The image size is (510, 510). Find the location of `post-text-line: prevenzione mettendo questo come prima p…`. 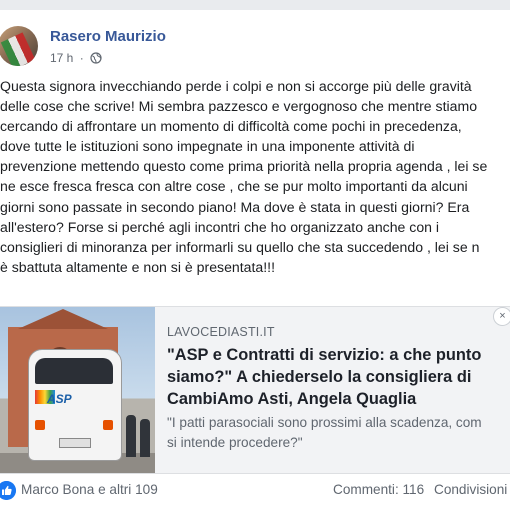

post-text-line: prevenzione mettendo questo come prima p… is located at coordinates (244, 166).